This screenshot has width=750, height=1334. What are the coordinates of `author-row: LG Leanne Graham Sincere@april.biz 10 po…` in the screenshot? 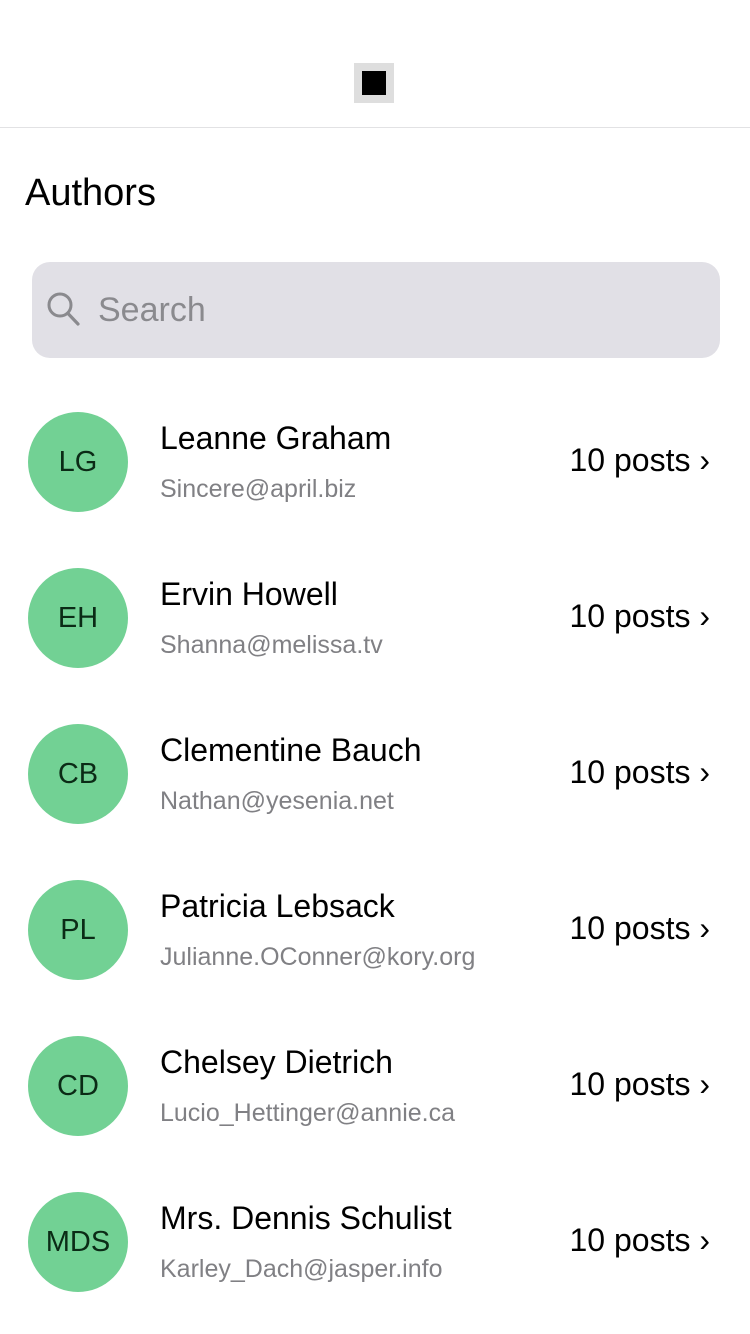 It's located at (375, 462).